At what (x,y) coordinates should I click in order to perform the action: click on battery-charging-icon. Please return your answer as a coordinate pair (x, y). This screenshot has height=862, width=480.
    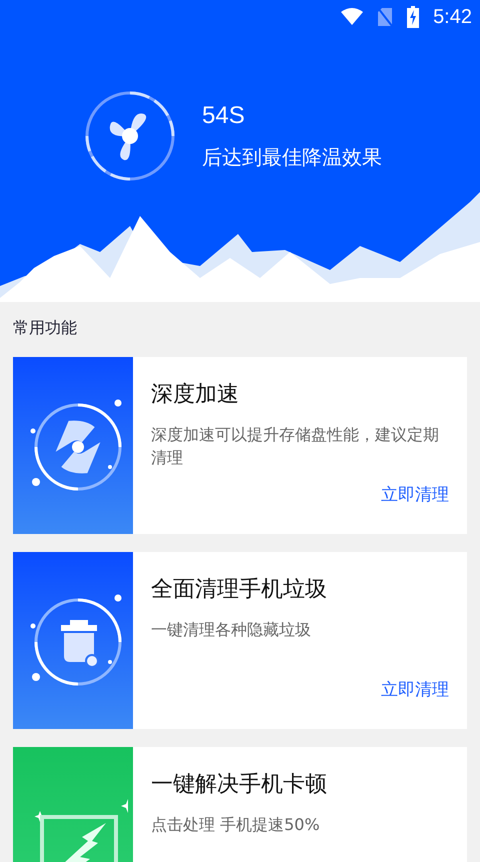
    Looking at the image, I should click on (413, 17).